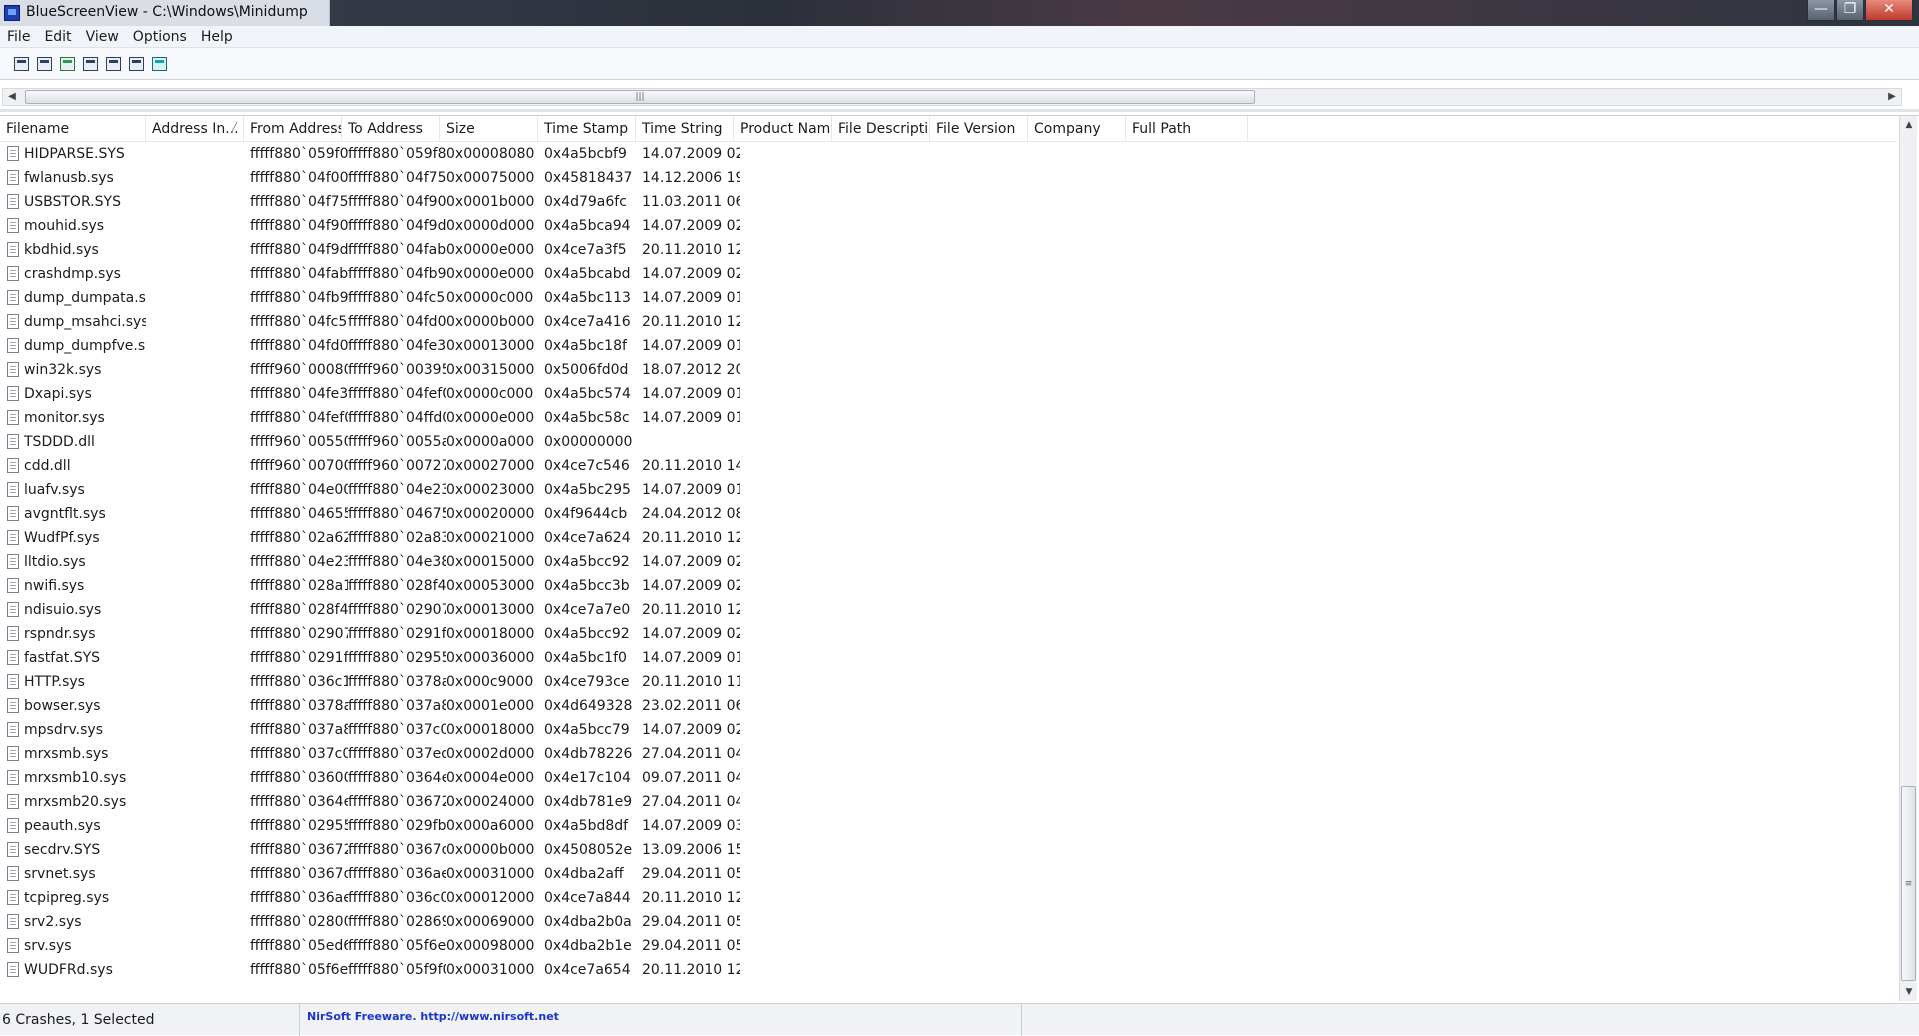  Describe the element at coordinates (490, 226) in the screenshot. I see `cell-size: 0x0000d000` at that location.